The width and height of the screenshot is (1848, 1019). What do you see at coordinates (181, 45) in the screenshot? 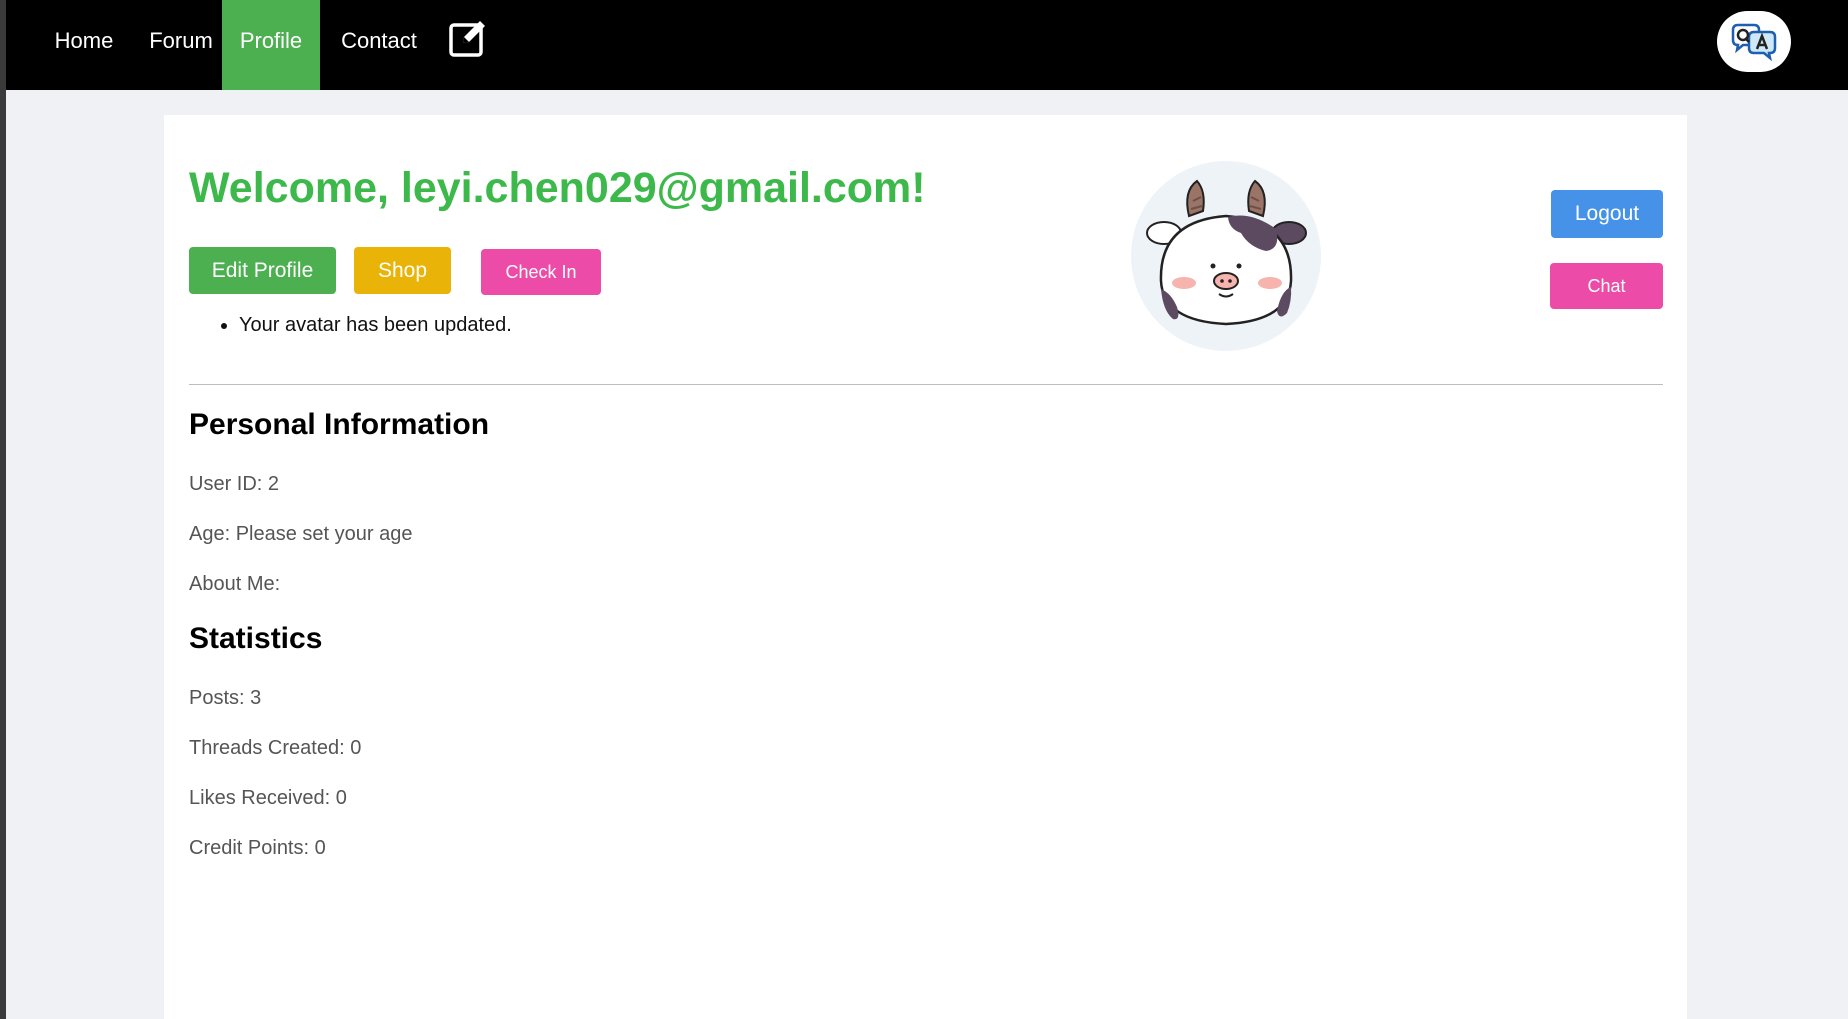
I see `nav-forum: Forum` at bounding box center [181, 45].